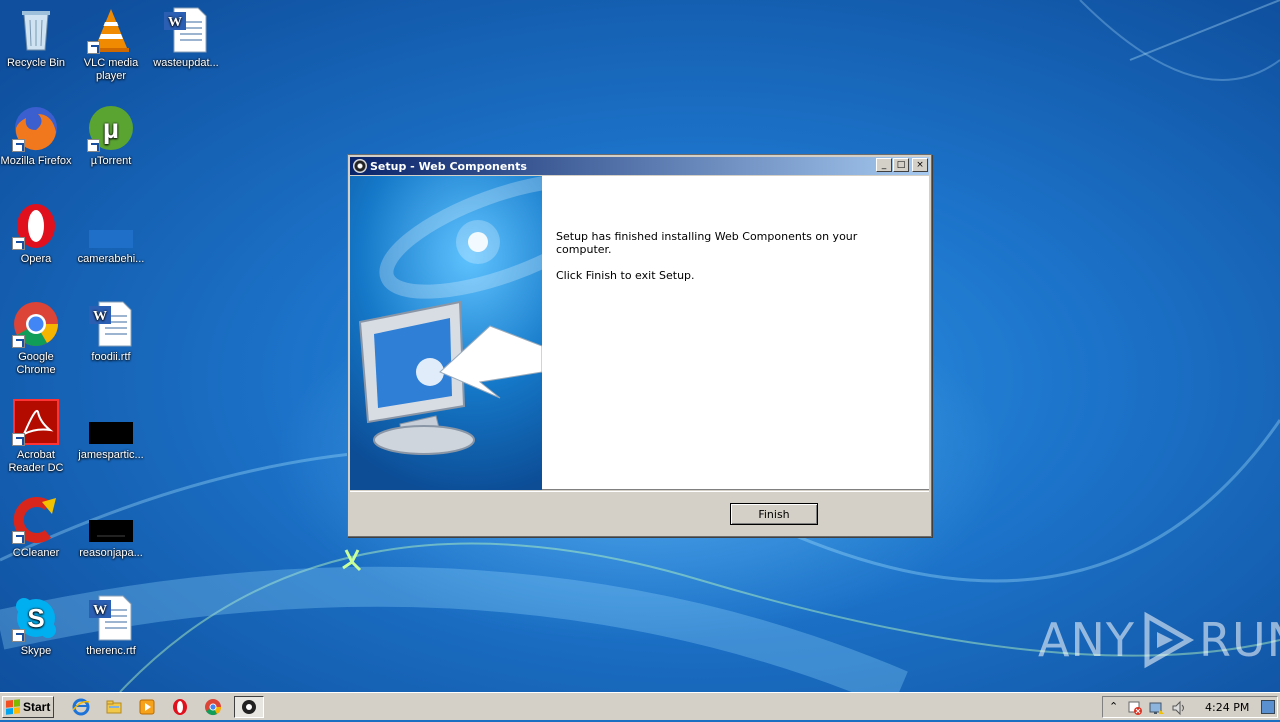 Image resolution: width=1280 pixels, height=722 pixels. Describe the element at coordinates (180, 707) in the screenshot. I see `opera-taskbar-icon` at that location.